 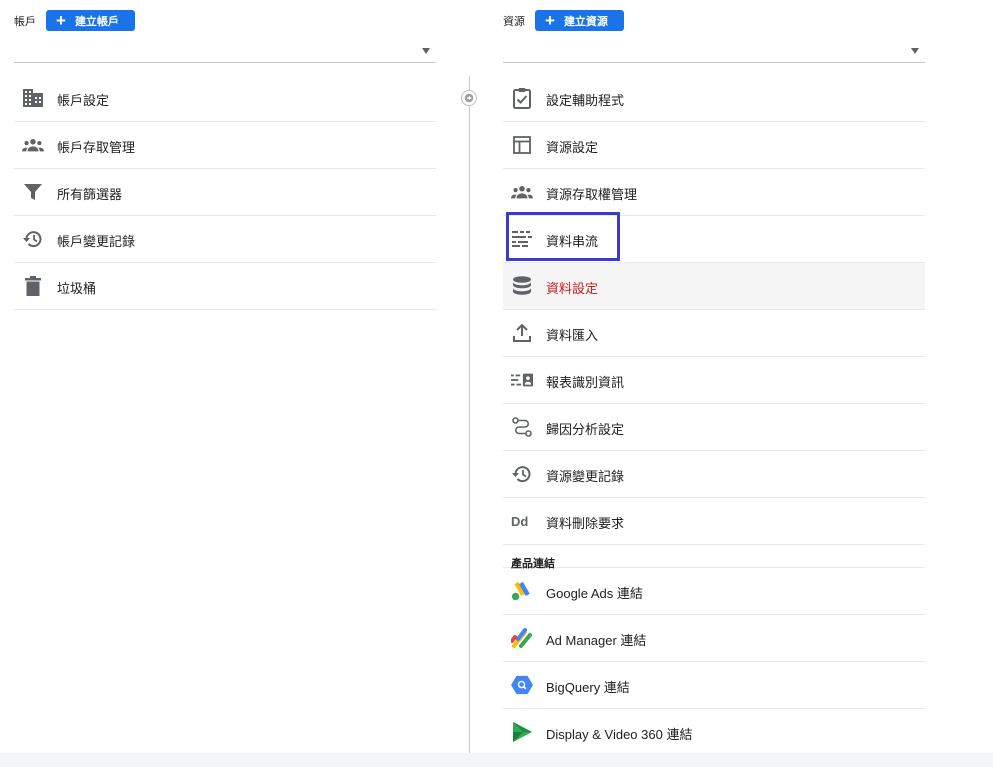 I want to click on menu-item-label: 報表識別資訊, so click(x=585, y=382).